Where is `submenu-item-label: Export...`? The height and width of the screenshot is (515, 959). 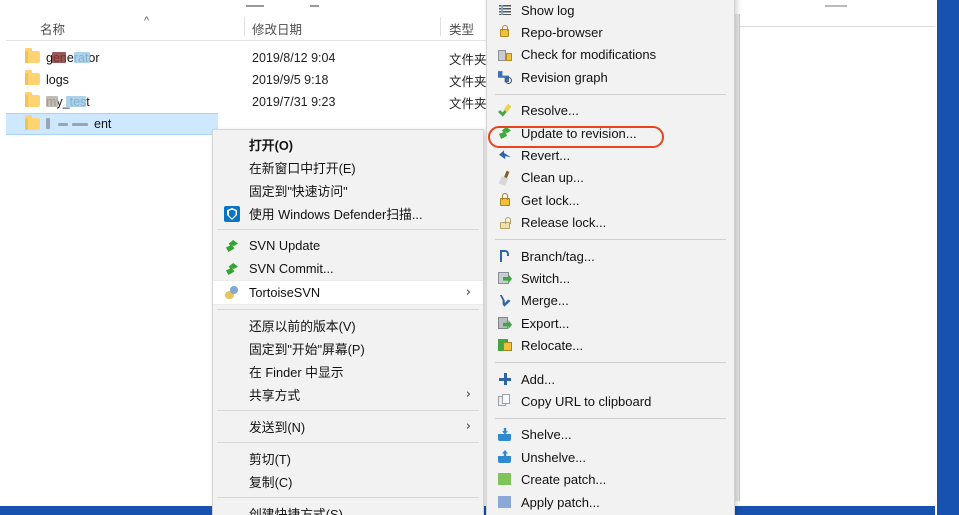
submenu-item-label: Export... is located at coordinates (545, 323).